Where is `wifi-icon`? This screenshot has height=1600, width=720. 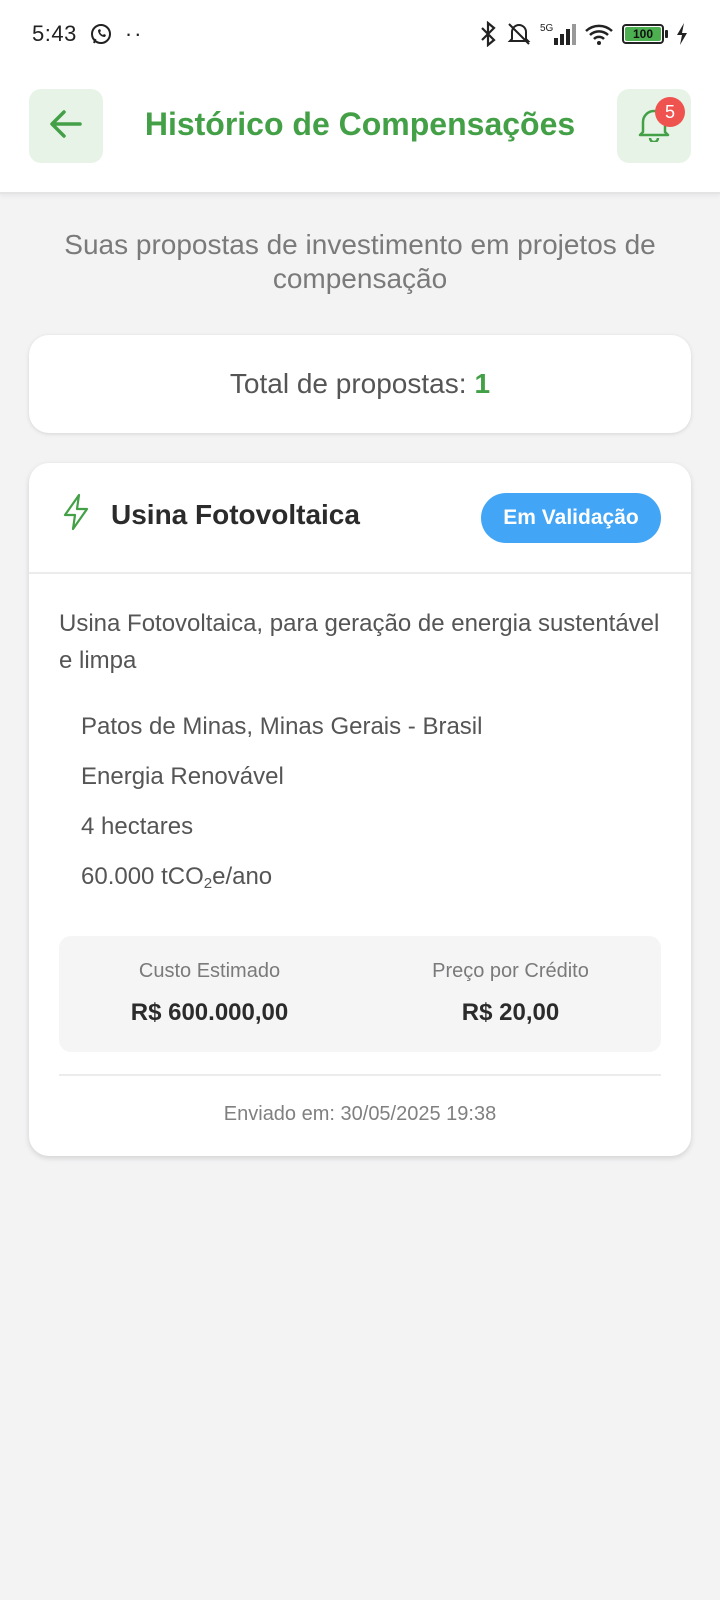 wifi-icon is located at coordinates (599, 34).